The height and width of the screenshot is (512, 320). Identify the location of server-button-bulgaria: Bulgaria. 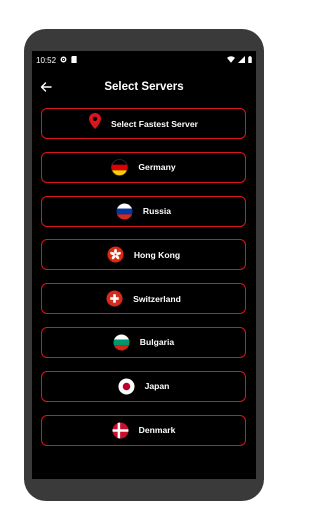
(143, 342).